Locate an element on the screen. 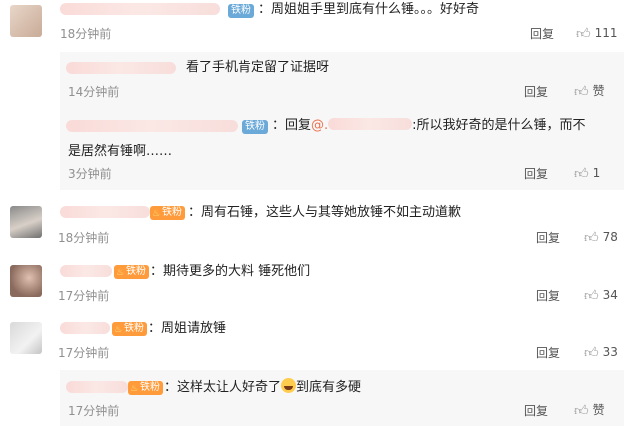 Image resolution: width=624 pixels, height=426 pixels. like-button: 👍︎ 1 is located at coordinates (587, 173).